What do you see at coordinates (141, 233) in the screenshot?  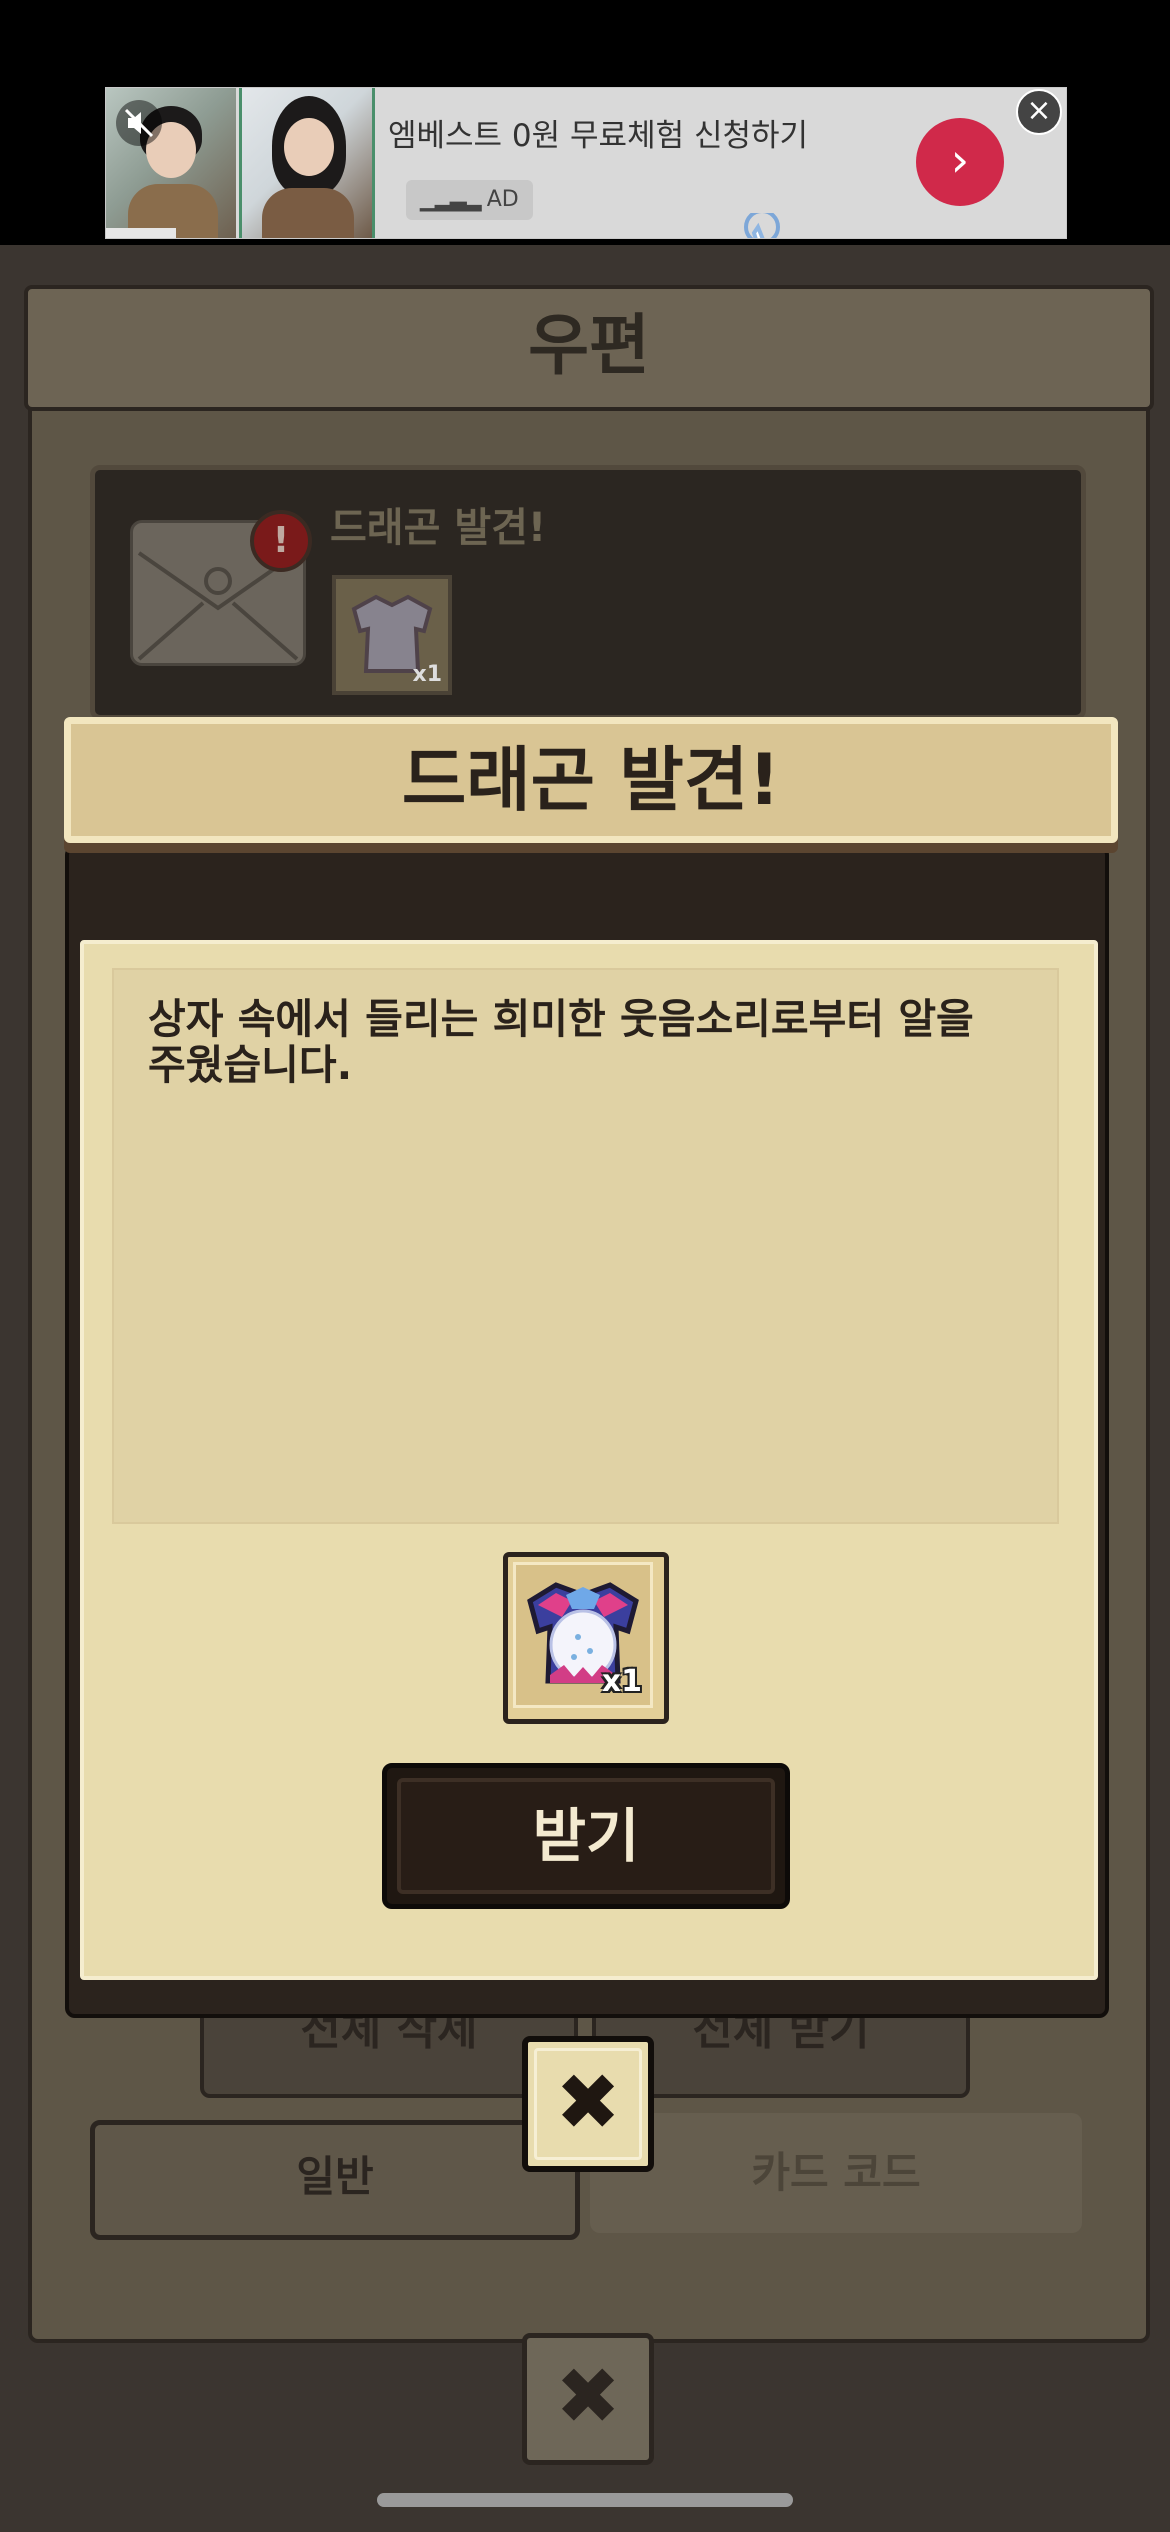 I see `ad-progress-bar` at bounding box center [141, 233].